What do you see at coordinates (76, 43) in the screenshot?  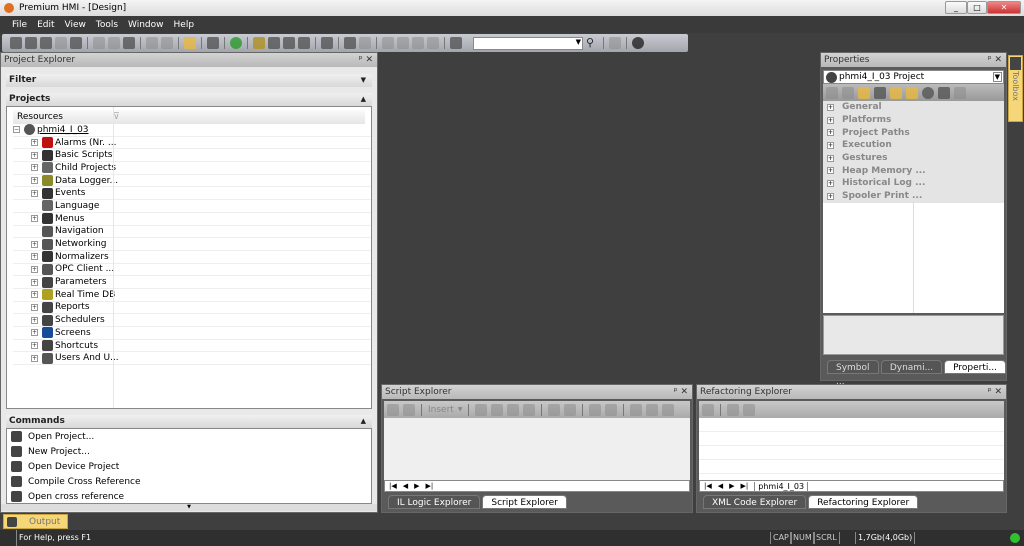 I see `save-all-icon` at bounding box center [76, 43].